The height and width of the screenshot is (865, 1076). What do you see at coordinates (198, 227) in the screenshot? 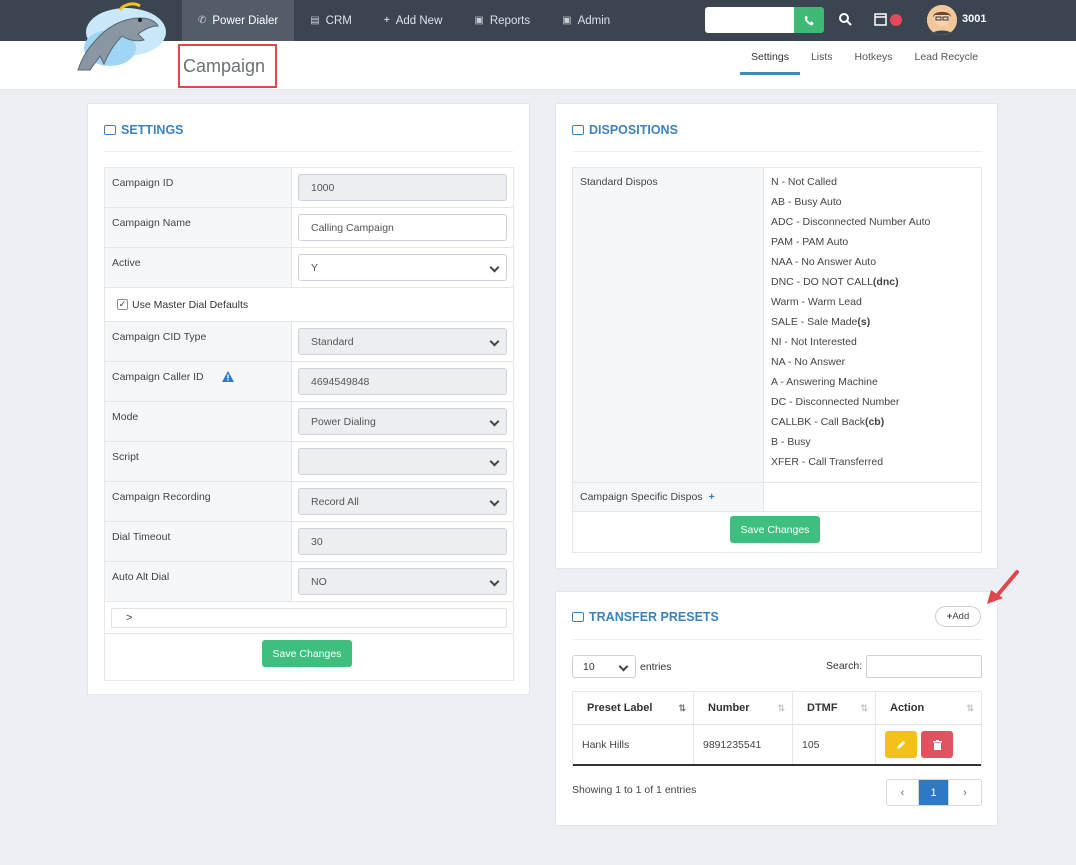
I see `field-label: Campaign Name` at bounding box center [198, 227].